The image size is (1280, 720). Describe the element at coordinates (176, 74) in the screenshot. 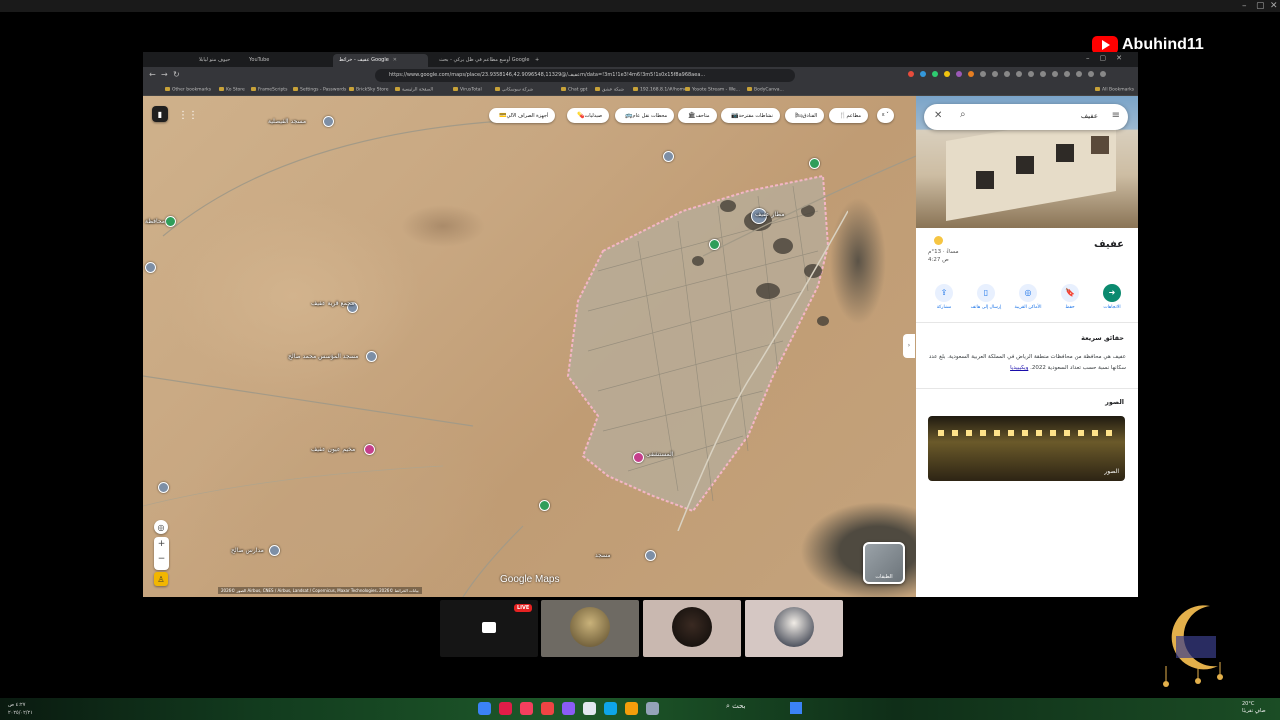

I see `reload-icon: ↻` at that location.